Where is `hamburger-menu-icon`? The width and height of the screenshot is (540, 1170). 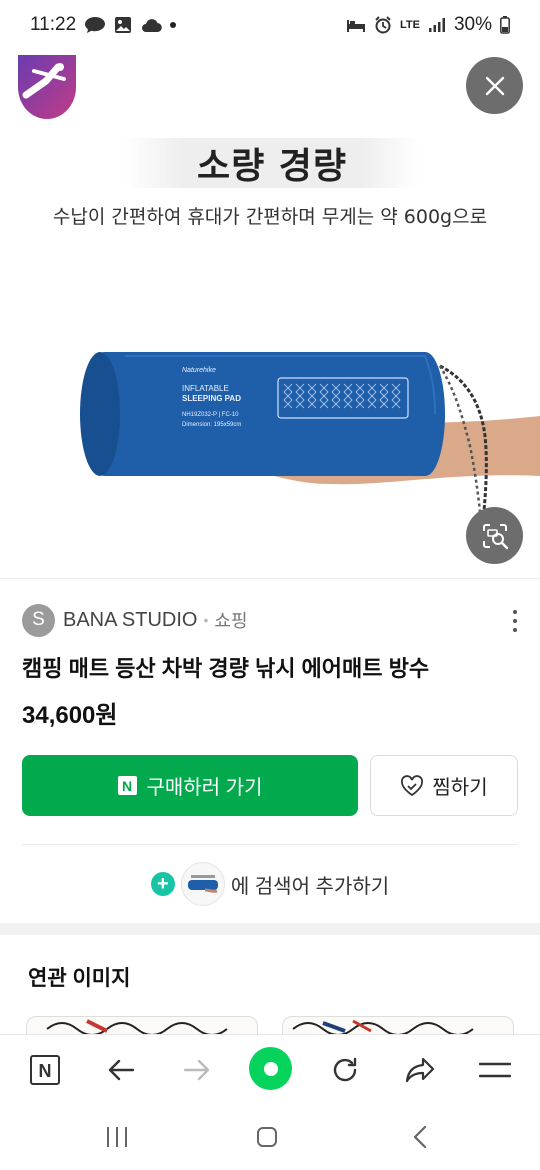 hamburger-menu-icon is located at coordinates (495, 1070).